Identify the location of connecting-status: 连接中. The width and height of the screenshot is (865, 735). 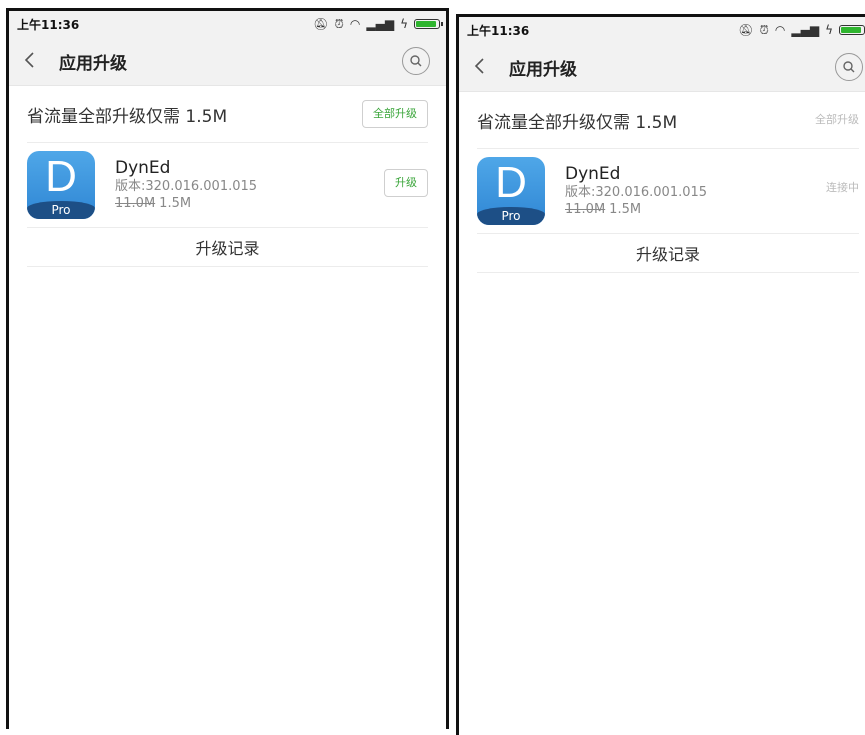
(842, 187).